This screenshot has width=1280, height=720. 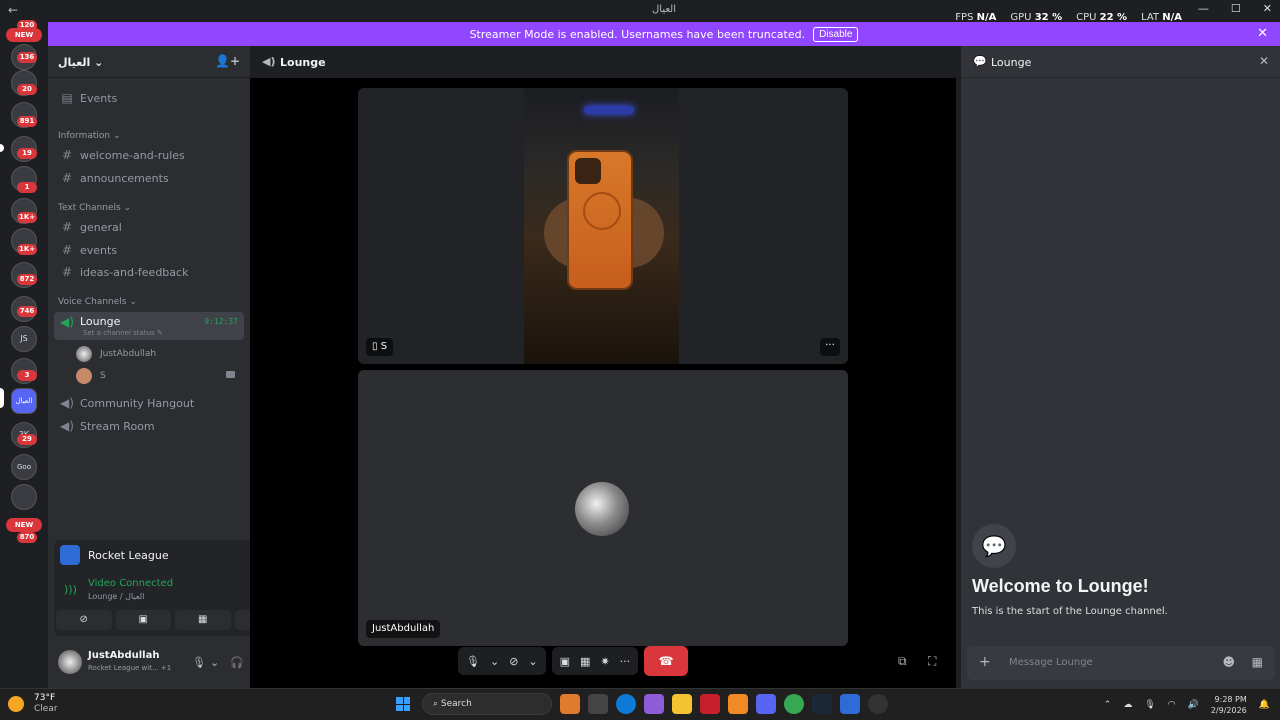 What do you see at coordinates (27, 187) in the screenshot?
I see `server-badge: 1` at bounding box center [27, 187].